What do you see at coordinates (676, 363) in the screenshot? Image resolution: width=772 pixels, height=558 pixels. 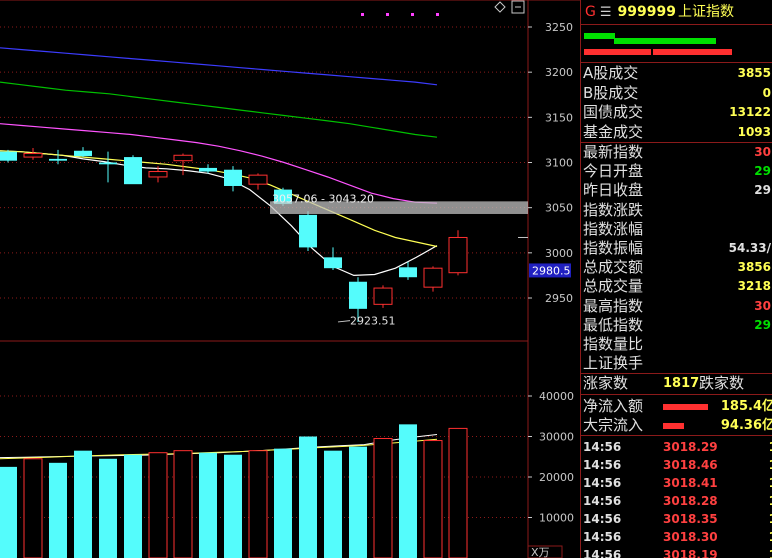 I see `stat-row: 上证换手` at bounding box center [676, 363].